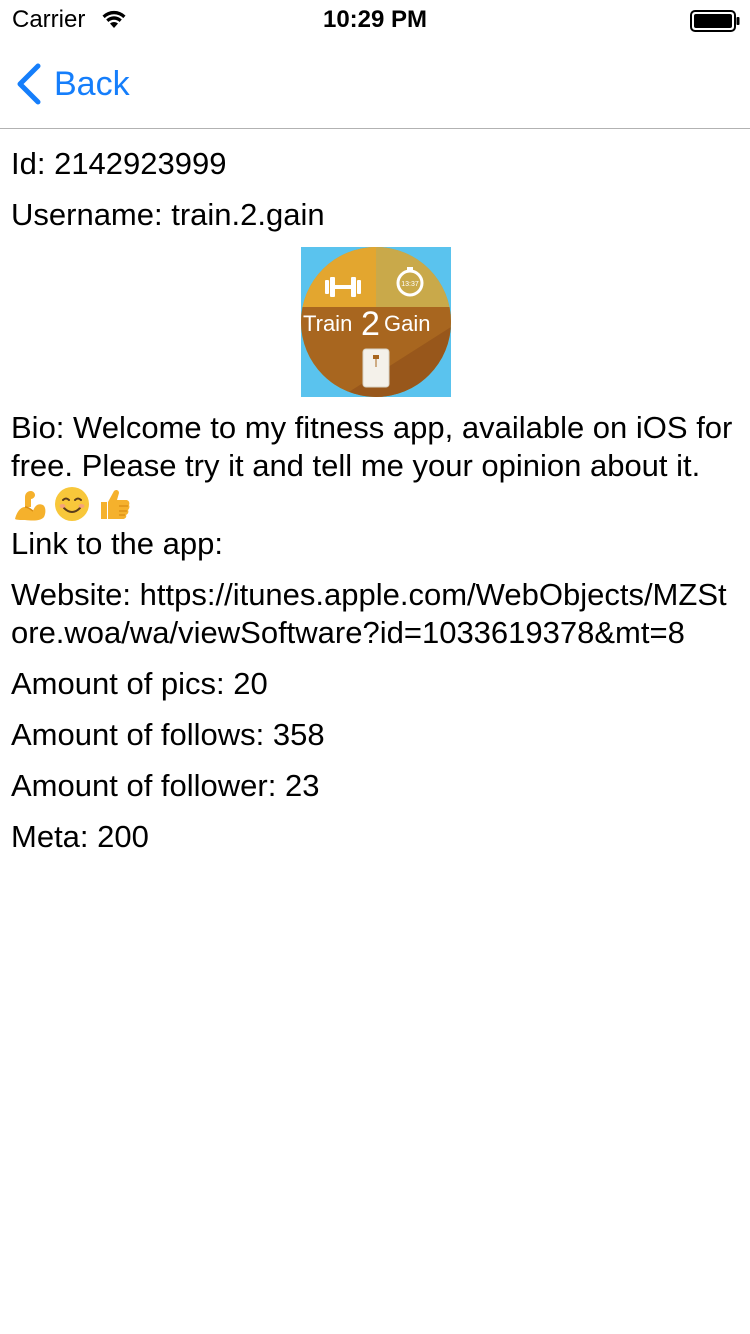 This screenshot has height=1334, width=750. I want to click on svg-text: Gain, so click(407, 323).